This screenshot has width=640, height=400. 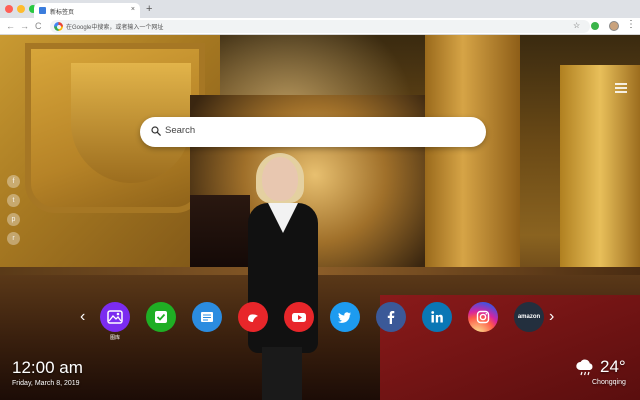 What do you see at coordinates (13, 219) in the screenshot?
I see `pinterest-share-icon: p` at bounding box center [13, 219].